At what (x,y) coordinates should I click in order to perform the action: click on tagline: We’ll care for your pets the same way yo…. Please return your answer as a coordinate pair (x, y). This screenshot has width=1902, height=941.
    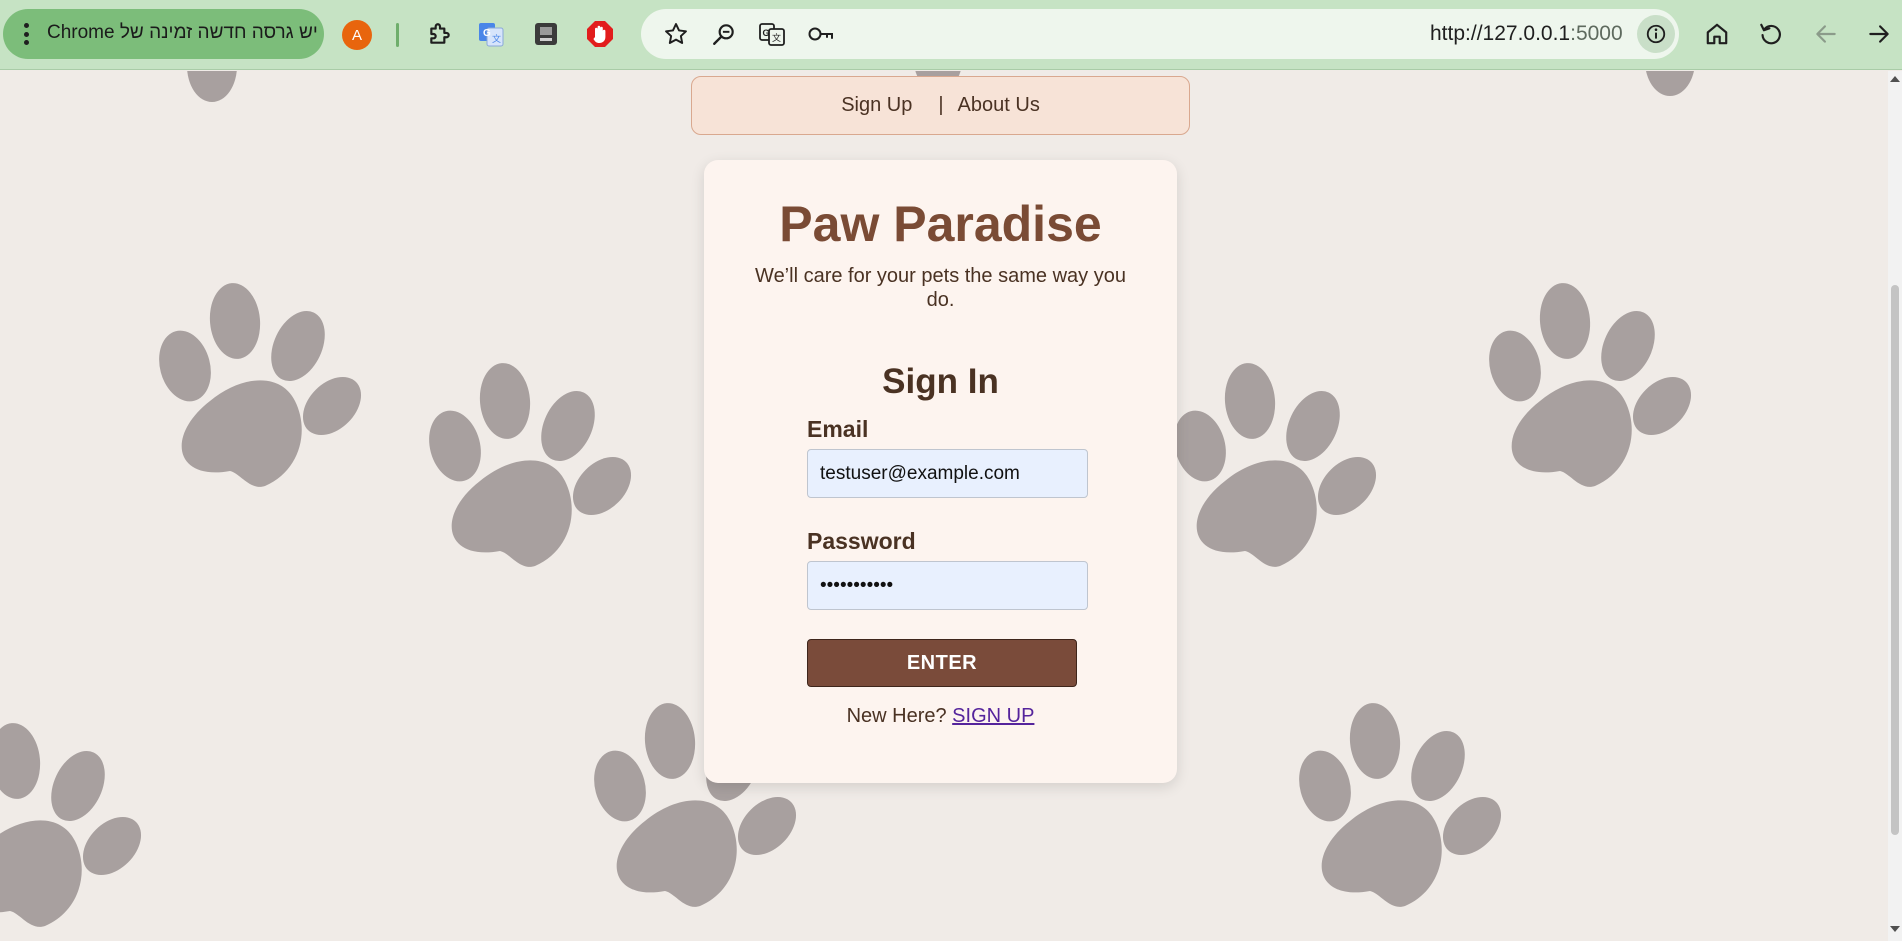
    Looking at the image, I should click on (940, 288).